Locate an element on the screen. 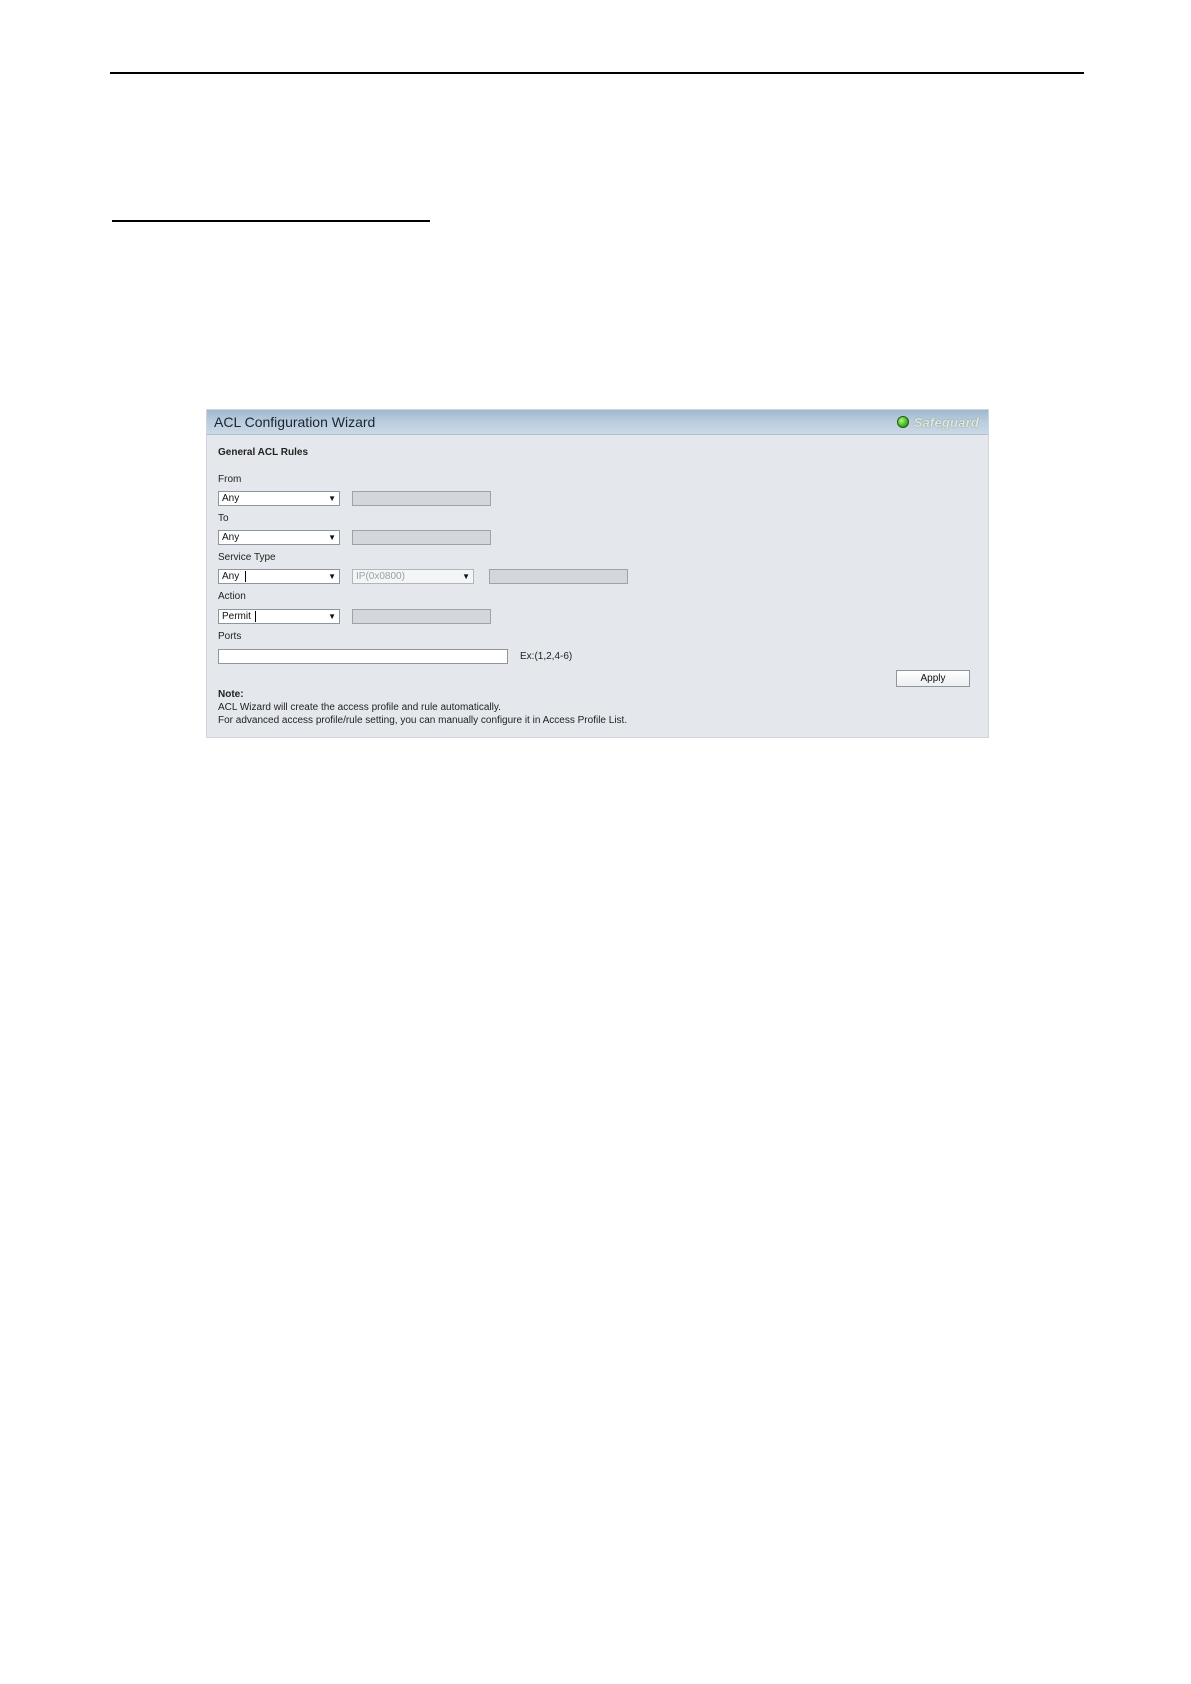 The height and width of the screenshot is (1684, 1191). safeguard-label: Safeguard is located at coordinates (946, 422).